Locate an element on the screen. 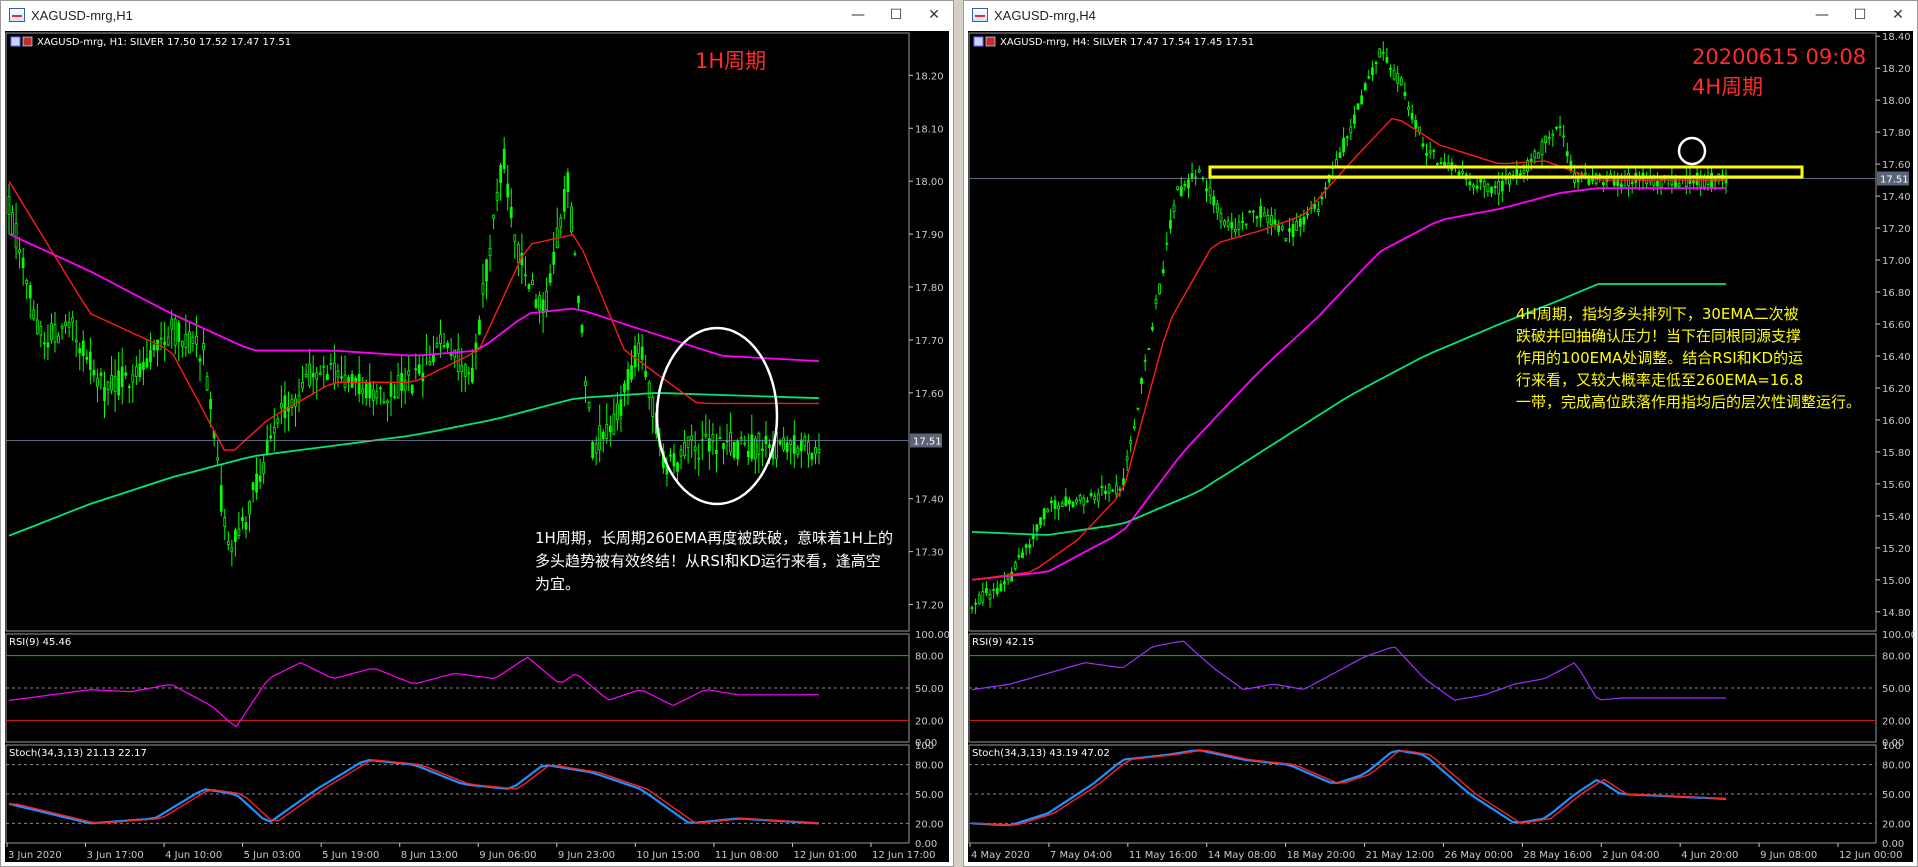 This screenshot has height=867, width=1918. price-tick-label: 16.60 is located at coordinates (1896, 325).